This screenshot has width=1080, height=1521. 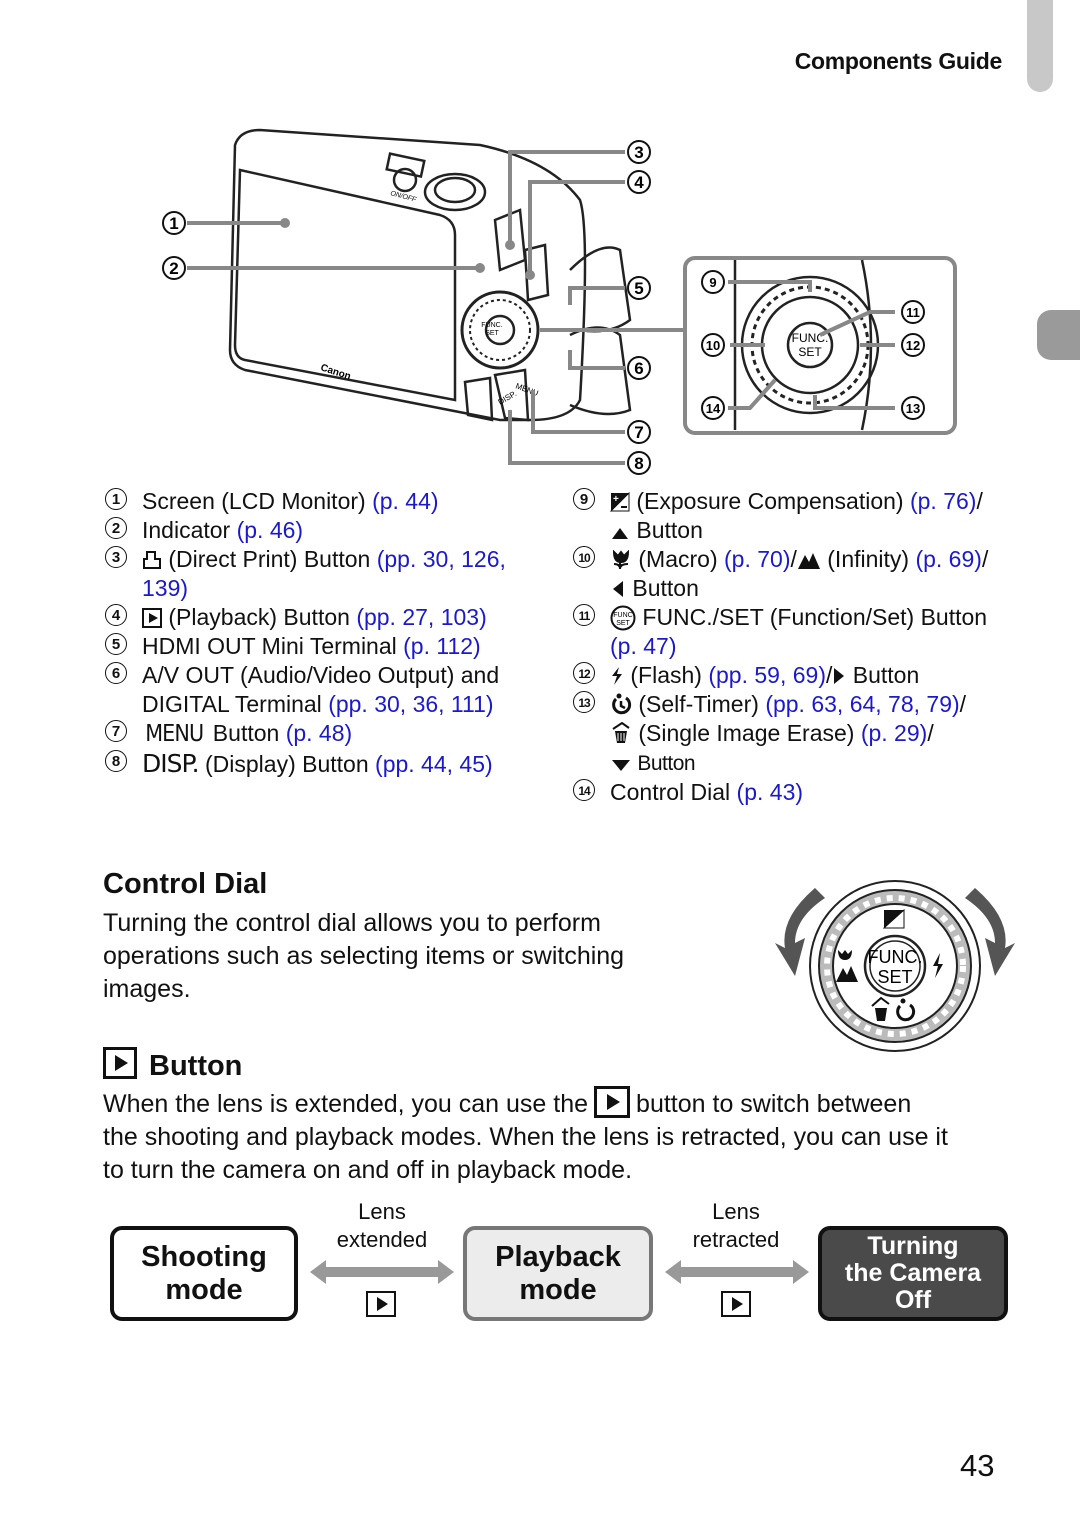 I want to click on legend-item-14: 14 Control Dial (p. 43), so click(x=780, y=792).